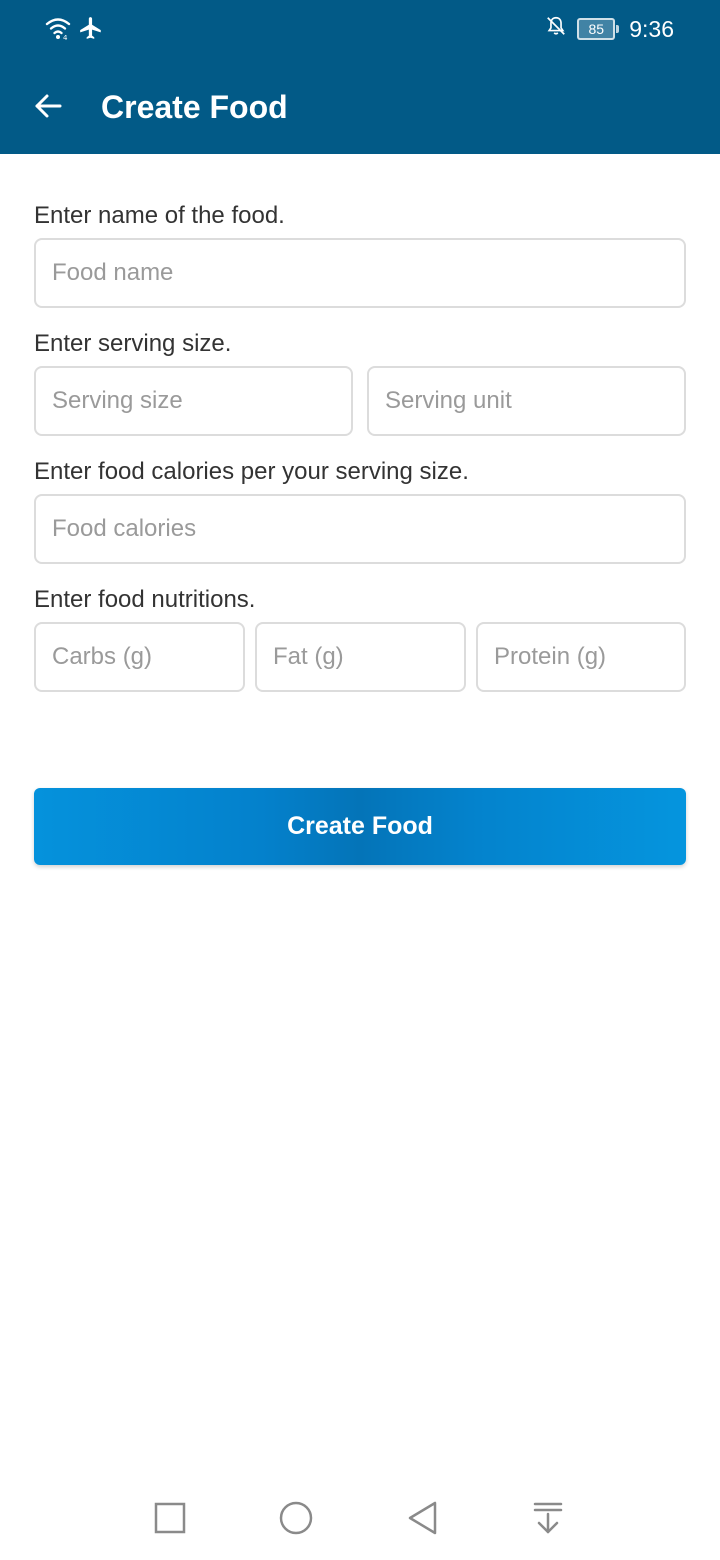  Describe the element at coordinates (360, 30) in the screenshot. I see `status-bar: 4 85 9:36` at that location.